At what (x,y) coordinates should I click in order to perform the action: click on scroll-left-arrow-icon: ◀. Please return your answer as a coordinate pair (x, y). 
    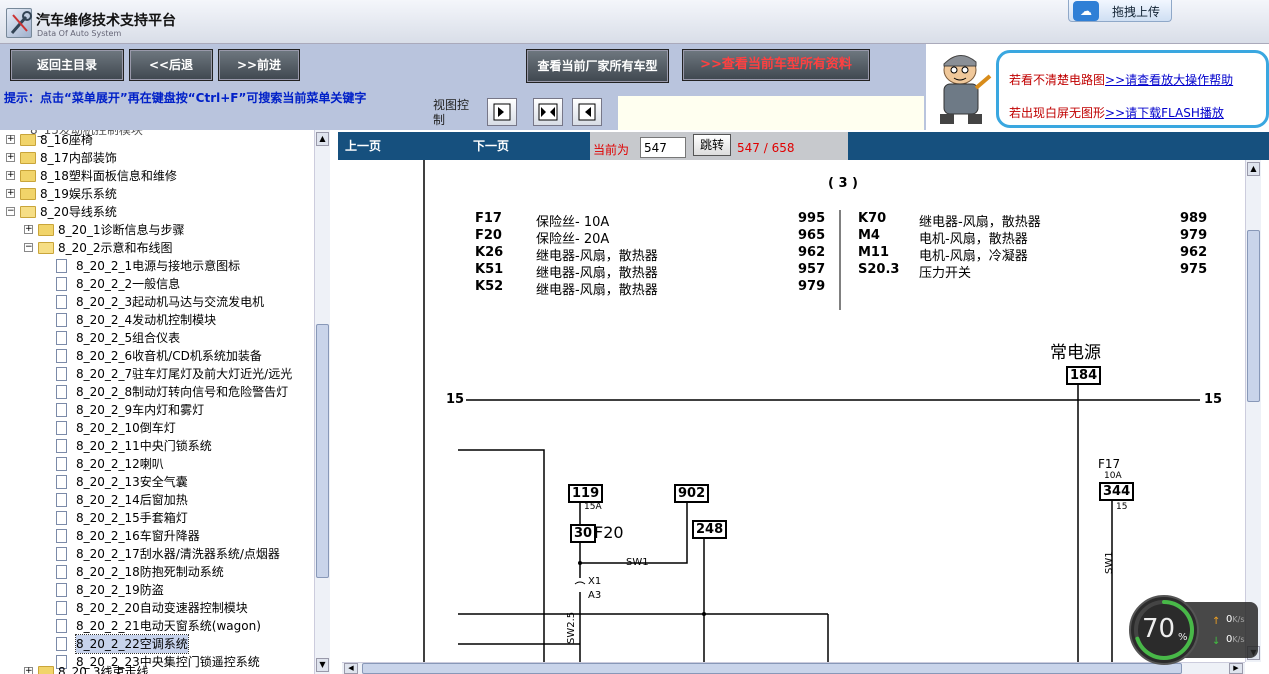
    Looking at the image, I should click on (351, 668).